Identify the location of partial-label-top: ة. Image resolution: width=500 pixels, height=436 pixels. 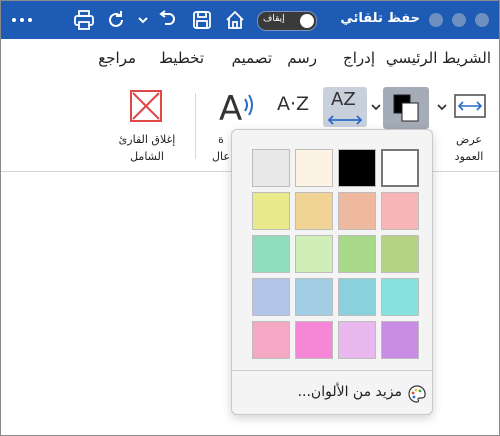
(221, 139).